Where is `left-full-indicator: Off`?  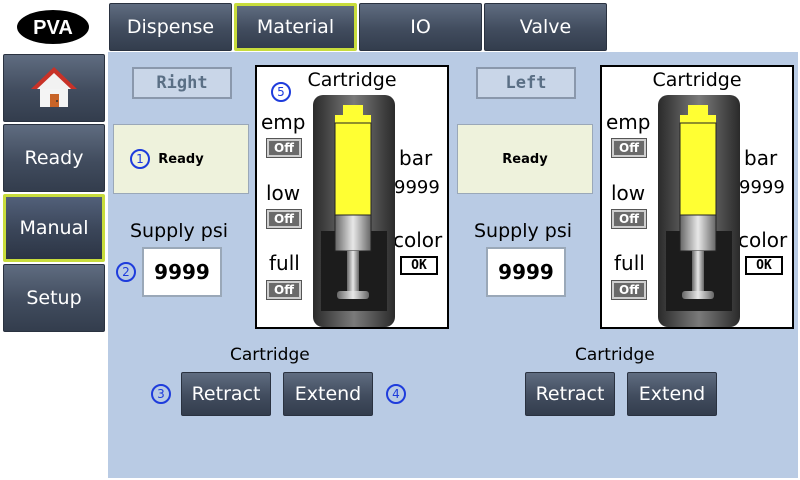
left-full-indicator: Off is located at coordinates (629, 290).